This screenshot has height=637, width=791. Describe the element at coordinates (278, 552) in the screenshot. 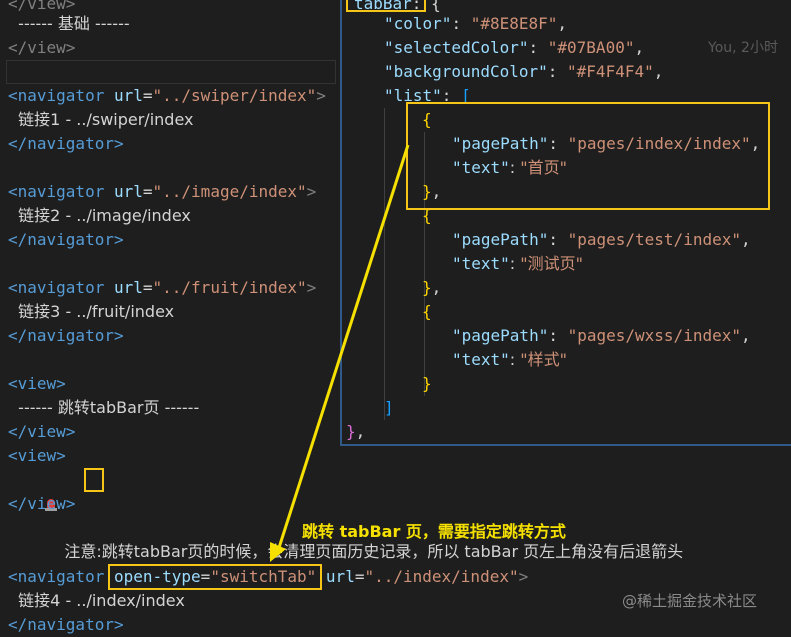

I see `pointer-arrowhead` at that location.